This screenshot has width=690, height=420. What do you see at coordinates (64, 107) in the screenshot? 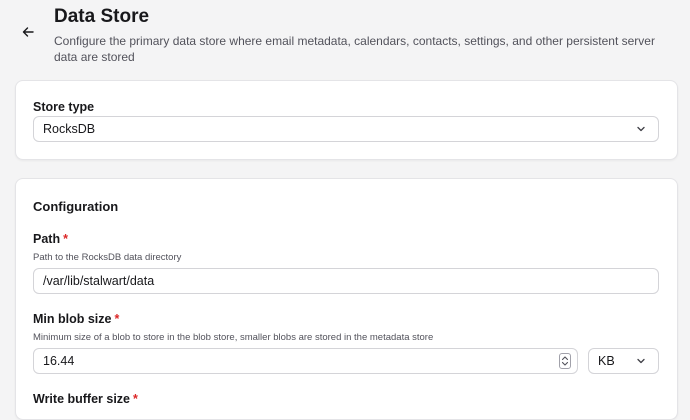
I see `store-type-label: Store type` at bounding box center [64, 107].